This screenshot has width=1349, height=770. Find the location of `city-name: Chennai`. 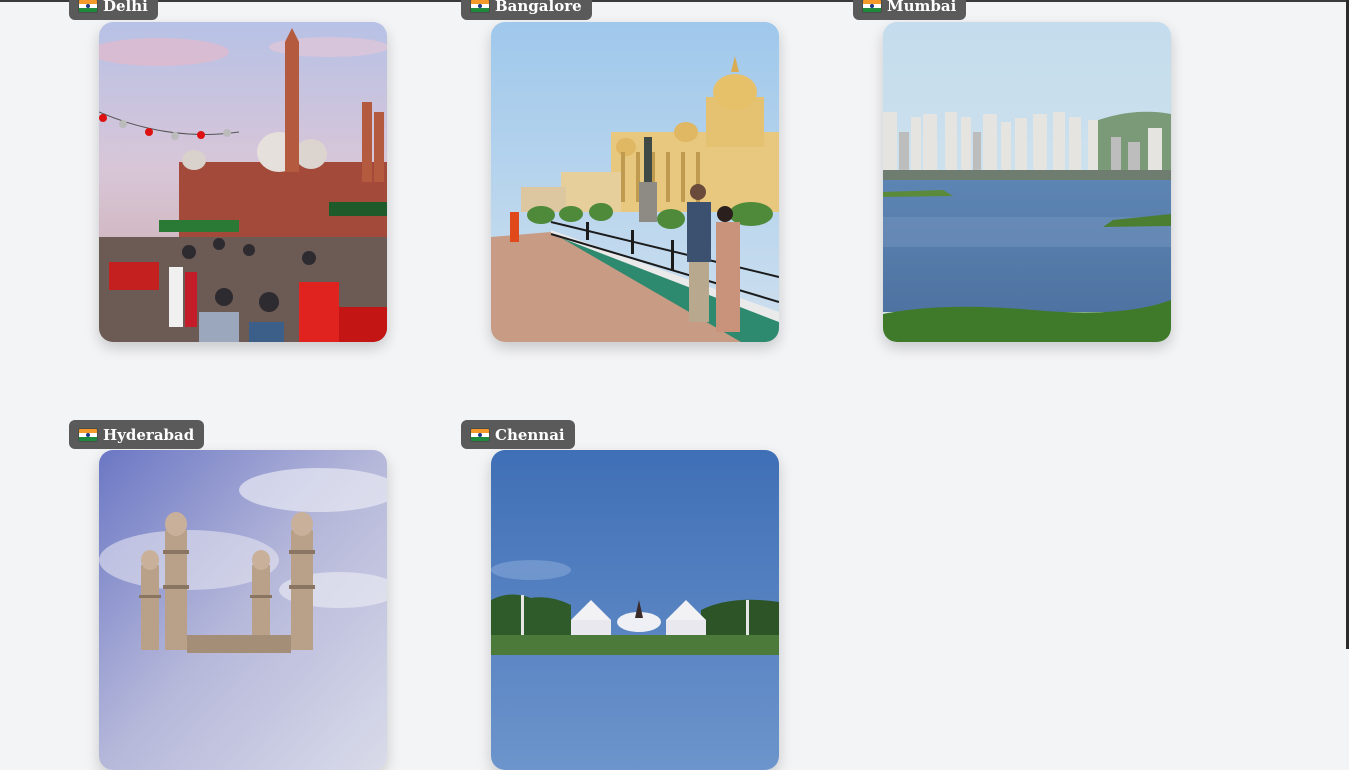

city-name: Chennai is located at coordinates (530, 434).